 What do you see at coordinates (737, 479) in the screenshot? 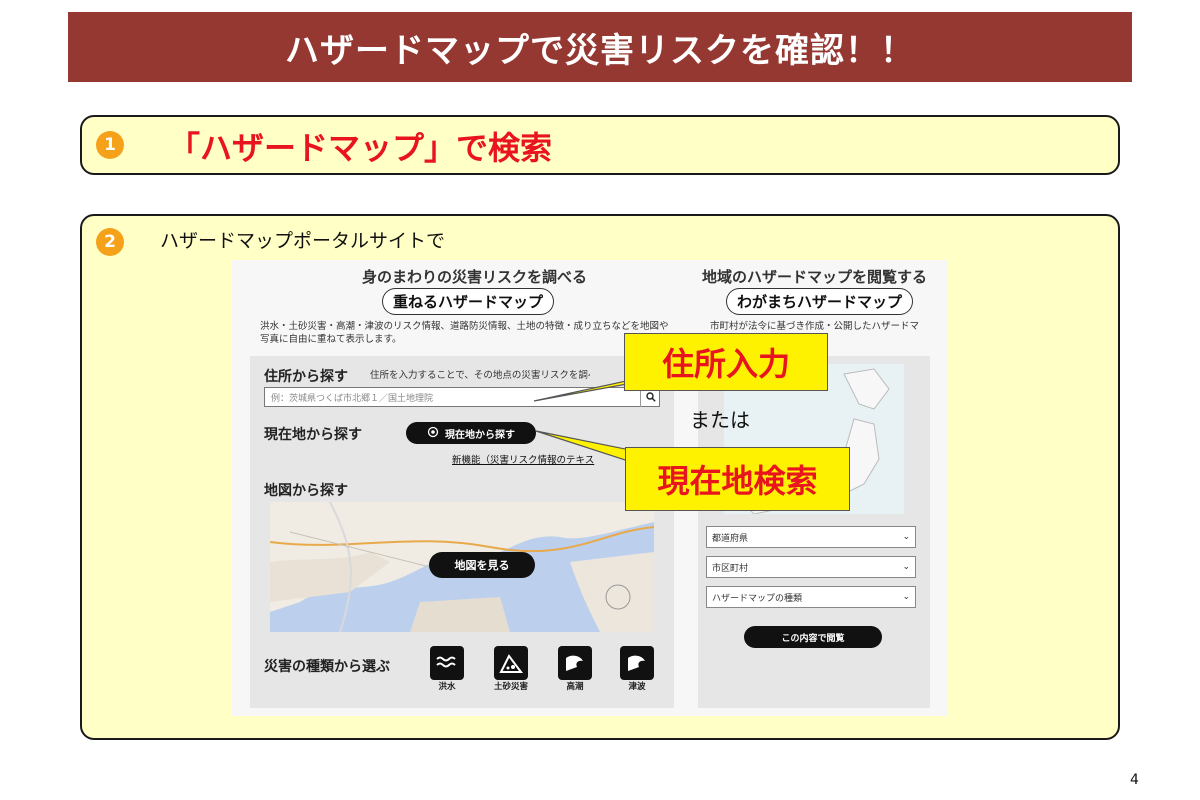
I see `current-location-search-callout: 現在地検索` at bounding box center [737, 479].